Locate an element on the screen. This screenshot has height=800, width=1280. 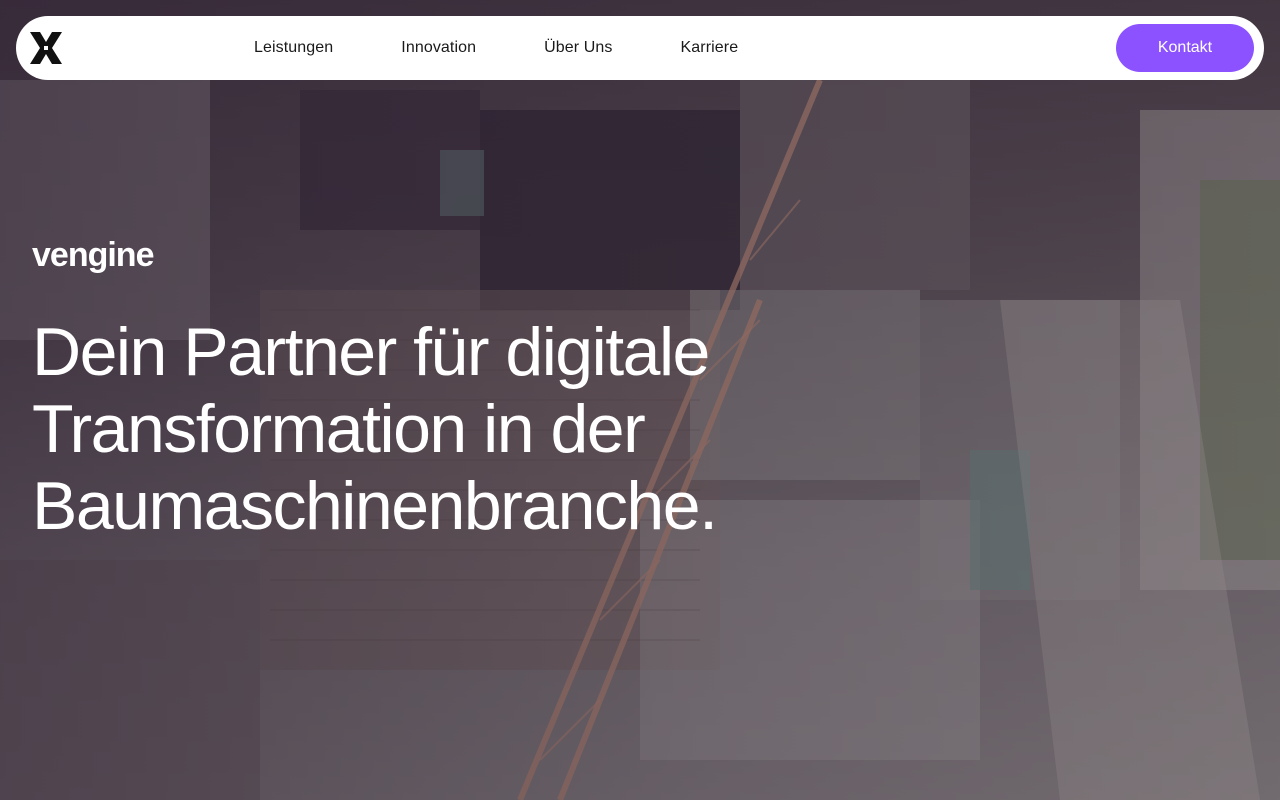
nav-link-innovation: Innovation is located at coordinates (438, 48).